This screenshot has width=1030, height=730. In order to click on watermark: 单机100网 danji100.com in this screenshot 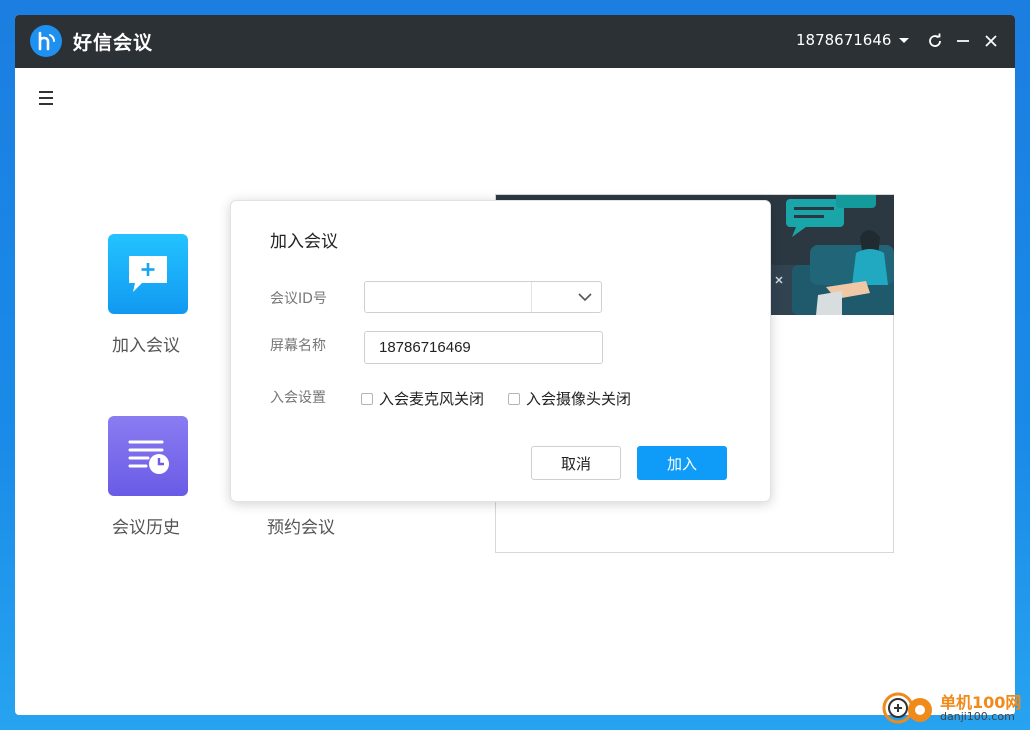, I will do `click(950, 708)`.